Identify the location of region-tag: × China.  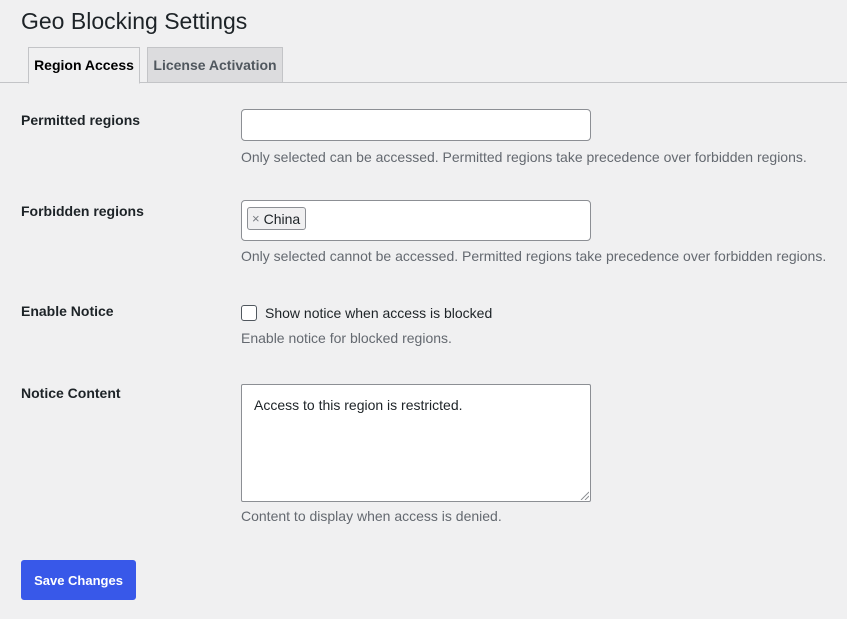
(277, 218).